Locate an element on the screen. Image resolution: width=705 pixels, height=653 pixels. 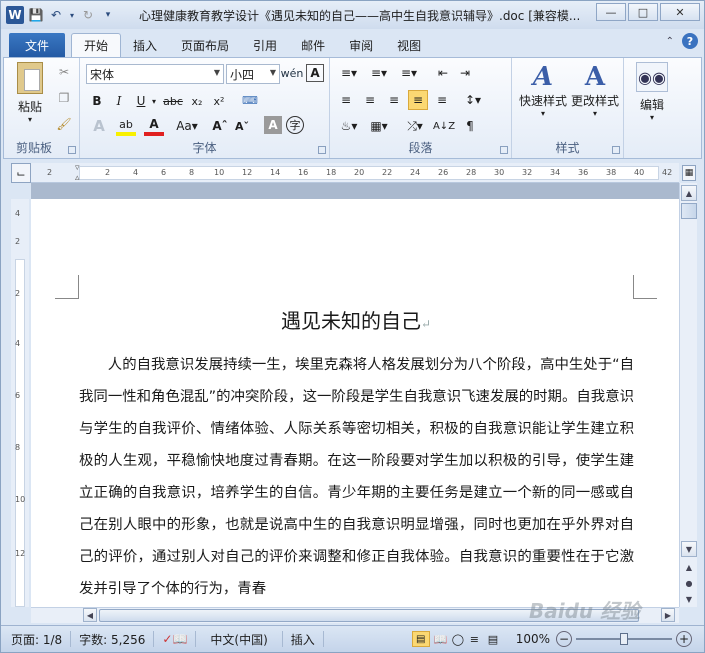
font-dialog-launcher is located at coordinates (322, 150).